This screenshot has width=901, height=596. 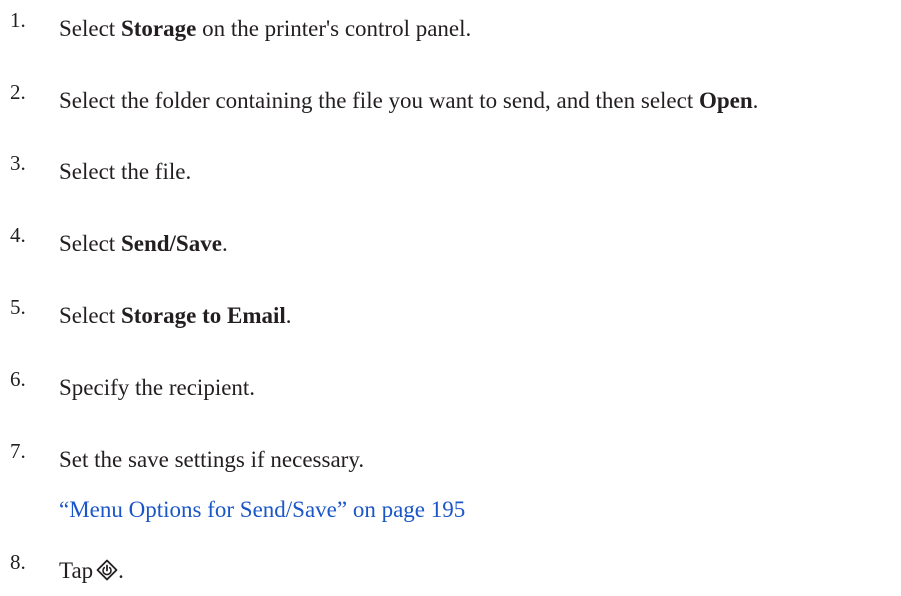 I want to click on step-text: Select the file., so click(x=125, y=171).